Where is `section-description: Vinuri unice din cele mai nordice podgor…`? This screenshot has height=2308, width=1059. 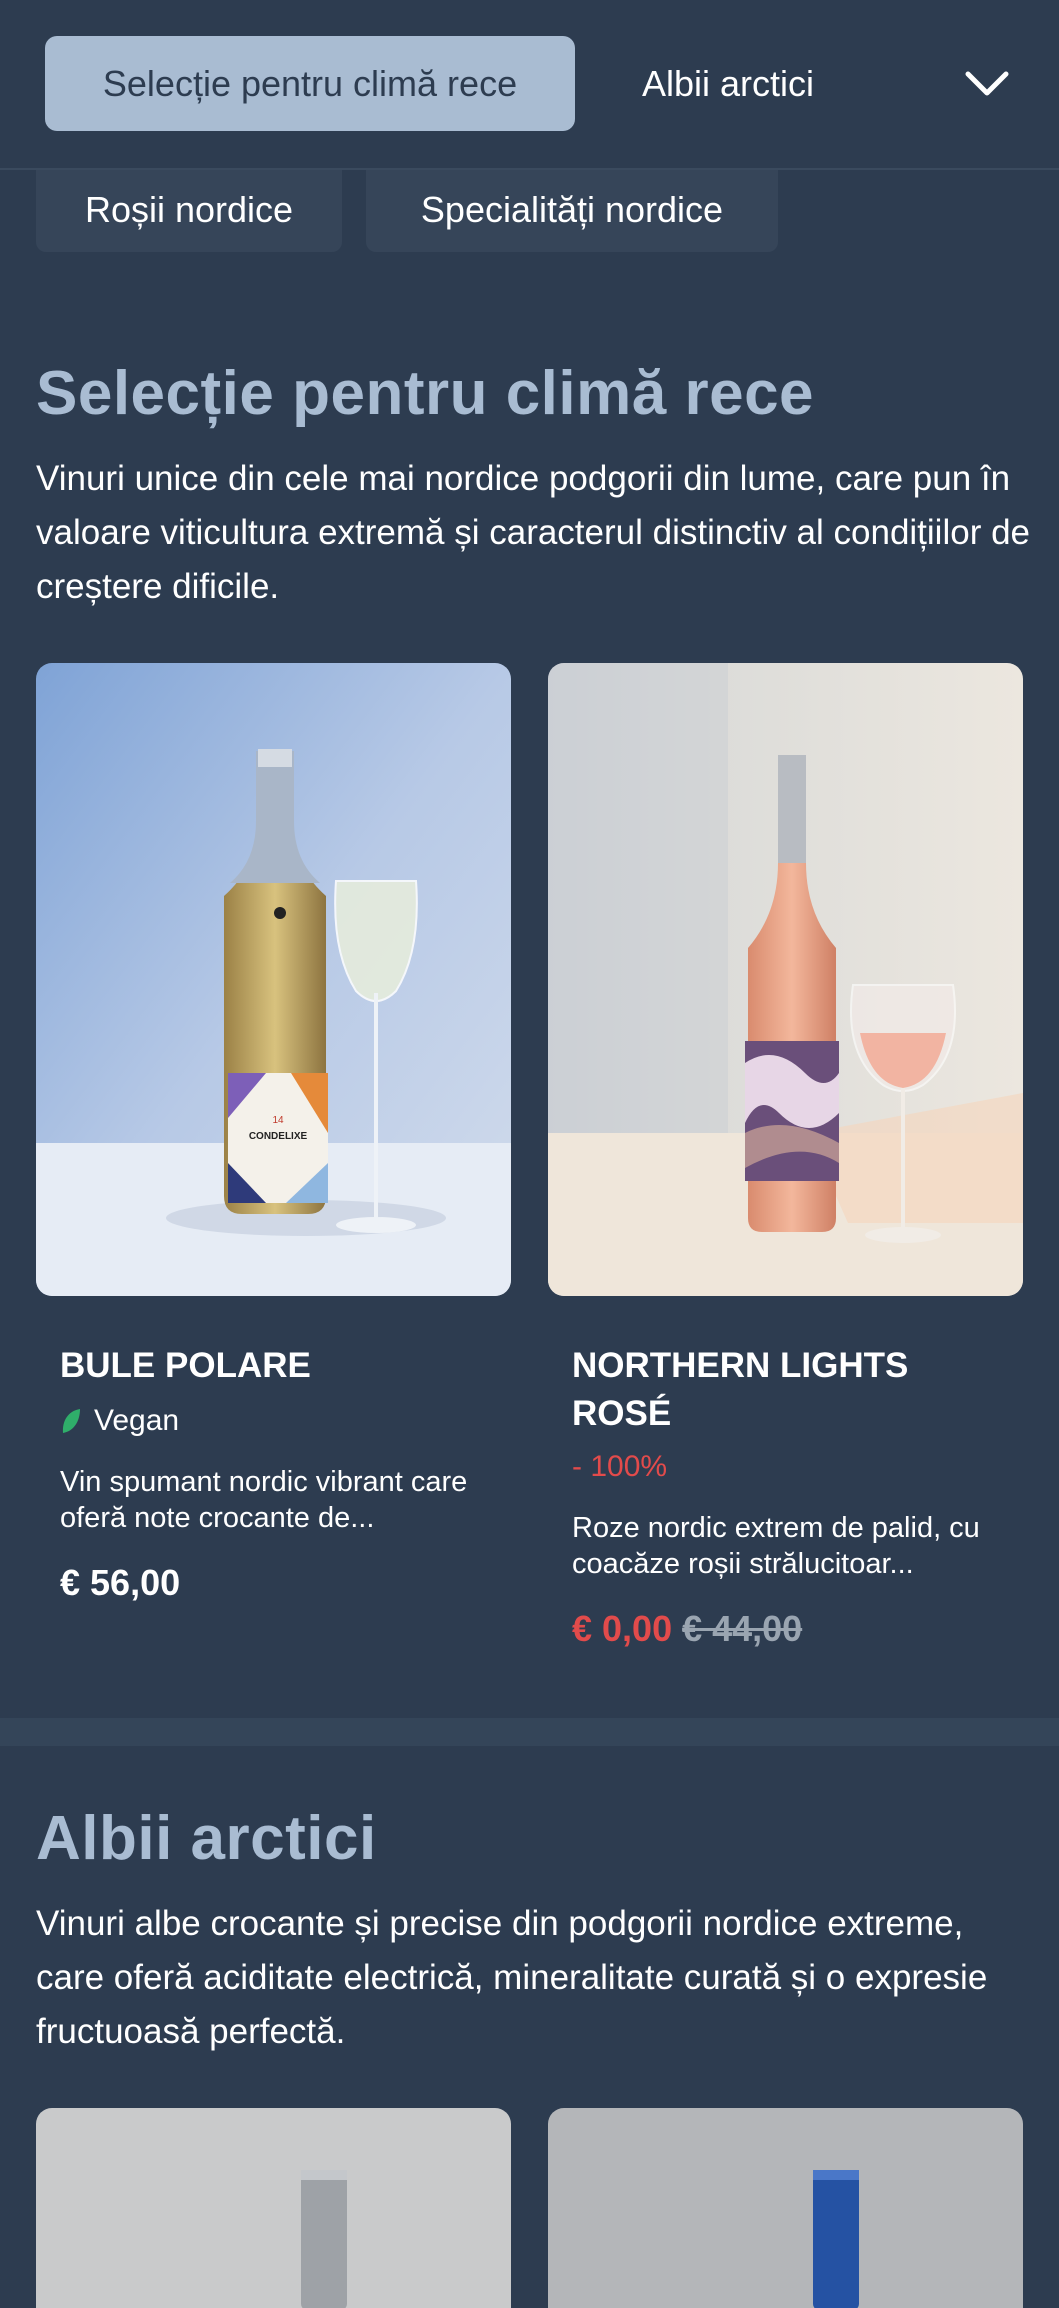 section-description: Vinuri unice din cele mai nordice podgor… is located at coordinates (533, 532).